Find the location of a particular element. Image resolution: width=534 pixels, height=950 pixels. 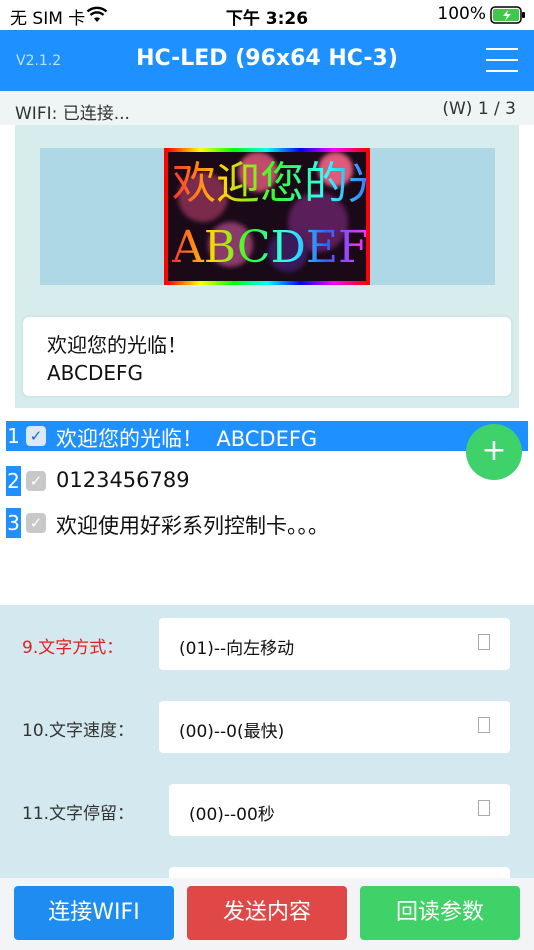

bottom-action-bar: 连接WIFI 发送内容 回读参数 is located at coordinates (267, 914).